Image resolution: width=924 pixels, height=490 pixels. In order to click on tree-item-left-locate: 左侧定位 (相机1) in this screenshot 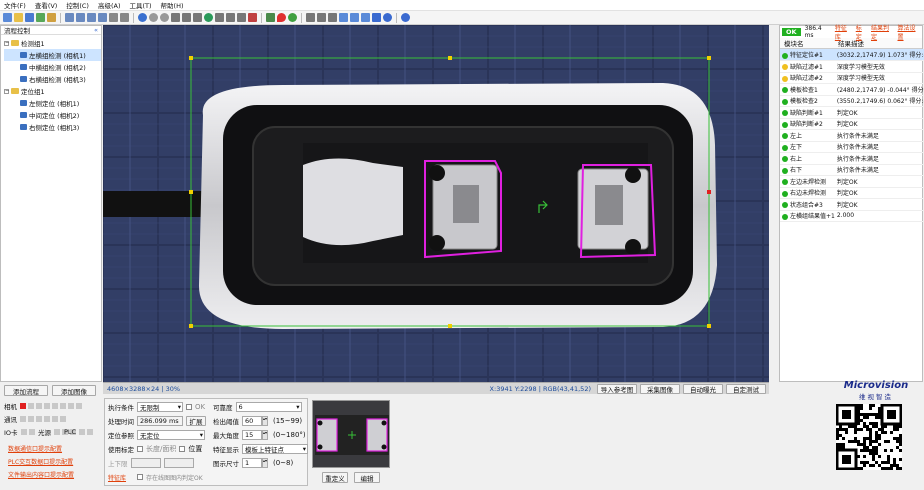, I will do `click(52, 103)`.